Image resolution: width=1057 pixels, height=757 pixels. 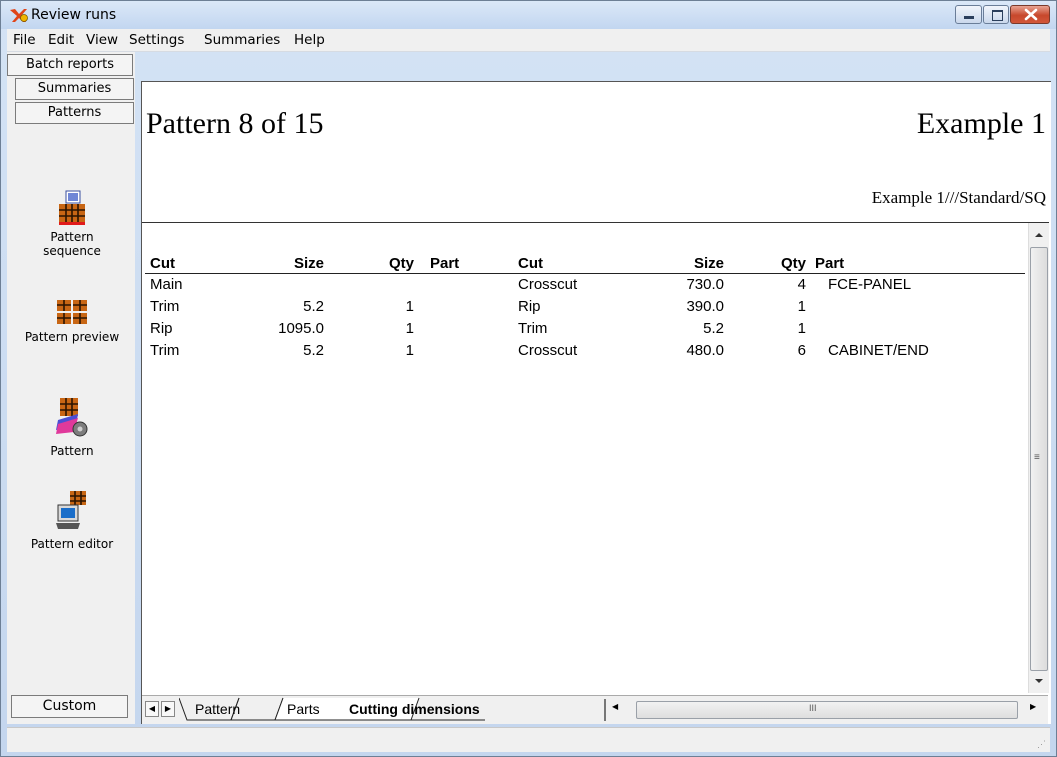 I want to click on minimize-icon, so click(x=969, y=17).